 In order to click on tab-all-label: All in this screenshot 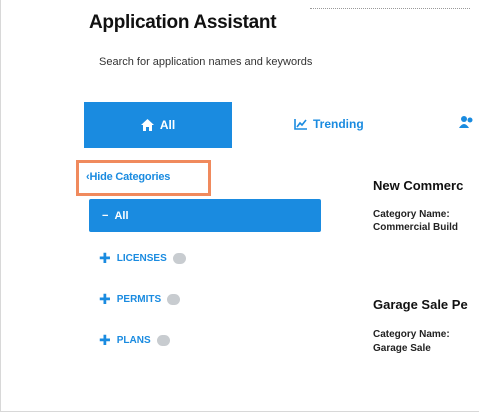, I will do `click(167, 125)`.